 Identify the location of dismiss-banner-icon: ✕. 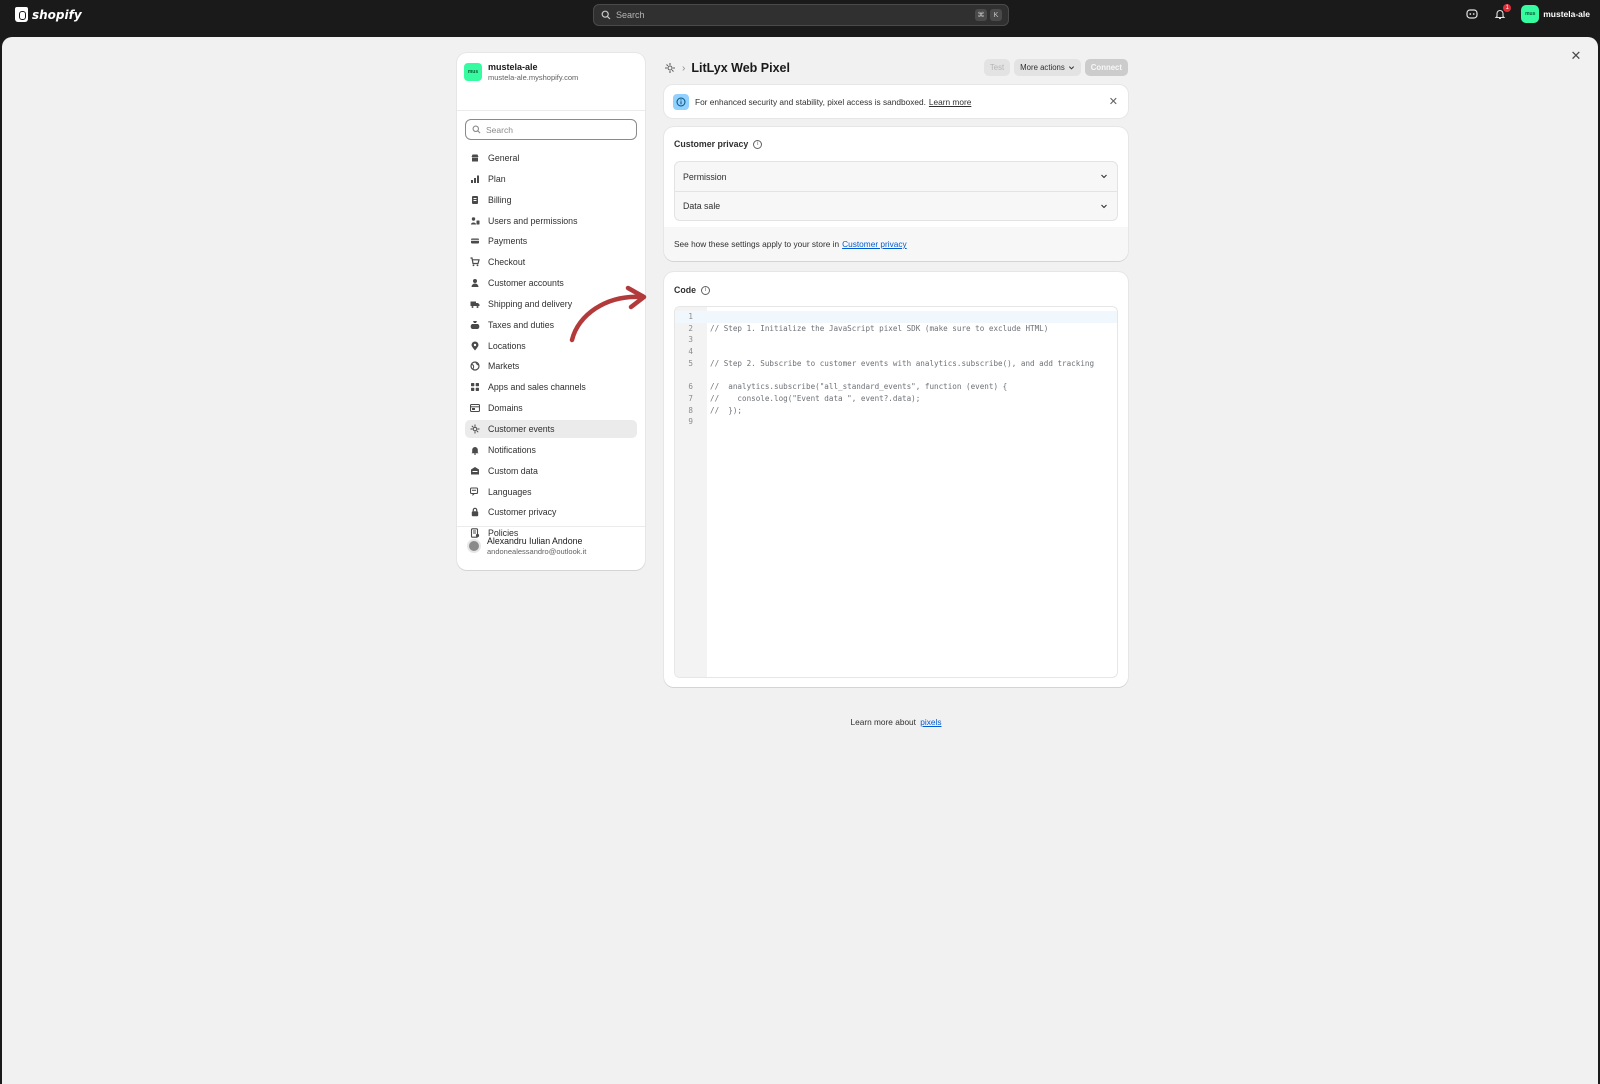
(1113, 101).